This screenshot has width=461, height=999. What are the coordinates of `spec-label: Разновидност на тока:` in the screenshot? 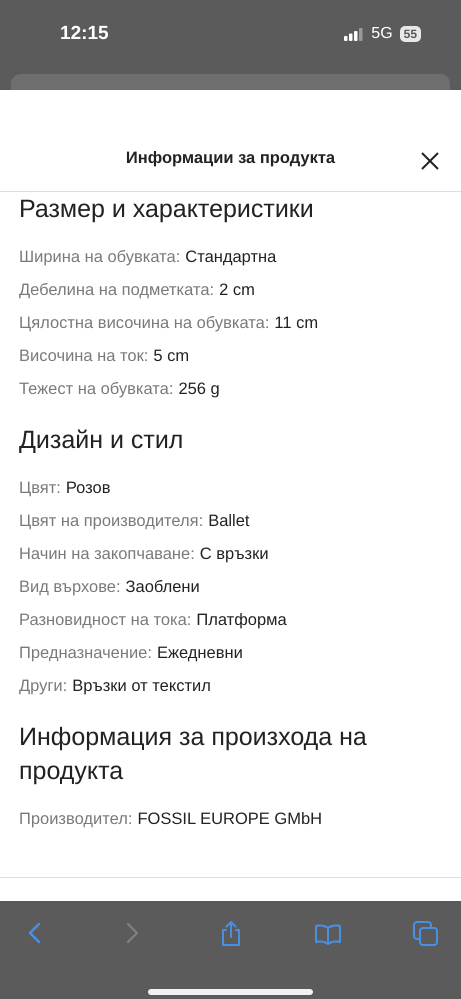 It's located at (105, 620).